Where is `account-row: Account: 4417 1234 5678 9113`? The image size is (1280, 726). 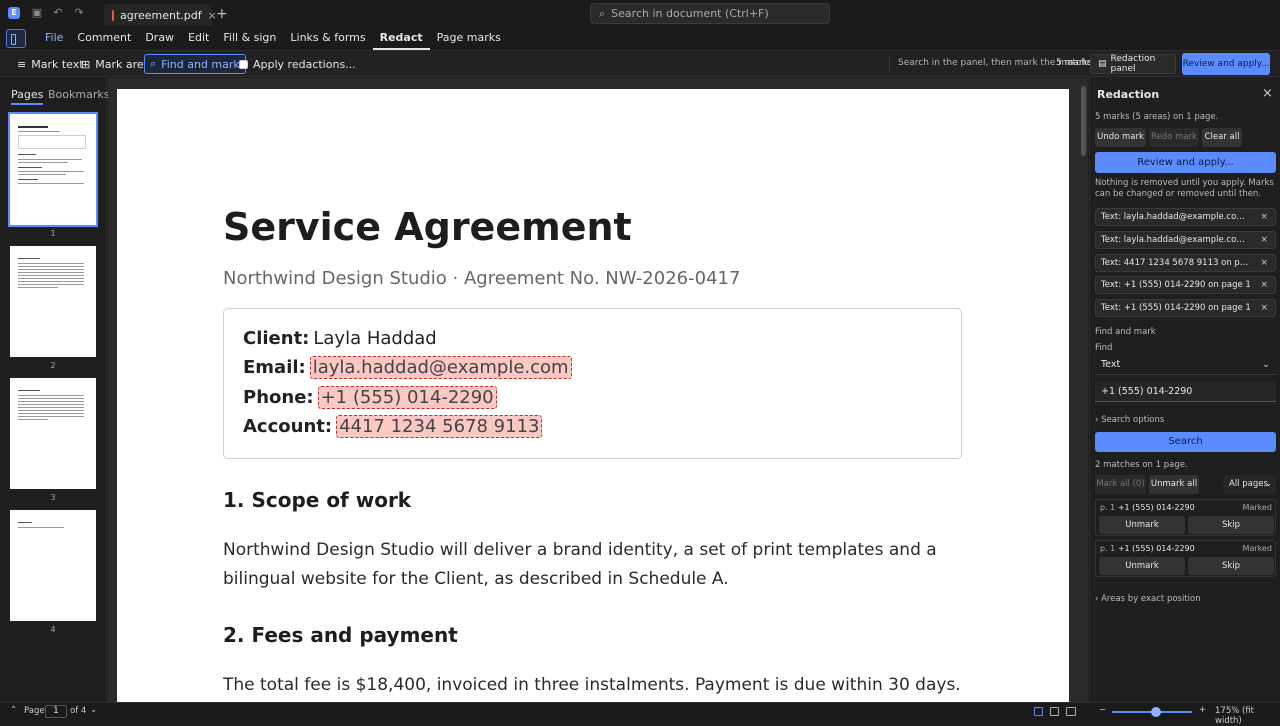
account-row: Account: 4417 1234 5678 9113 is located at coordinates (393, 426).